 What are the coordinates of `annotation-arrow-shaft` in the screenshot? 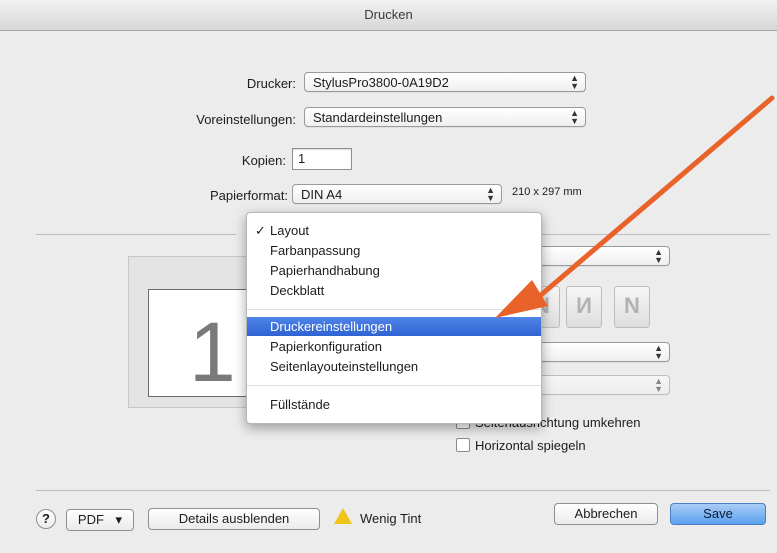 It's located at (650, 202).